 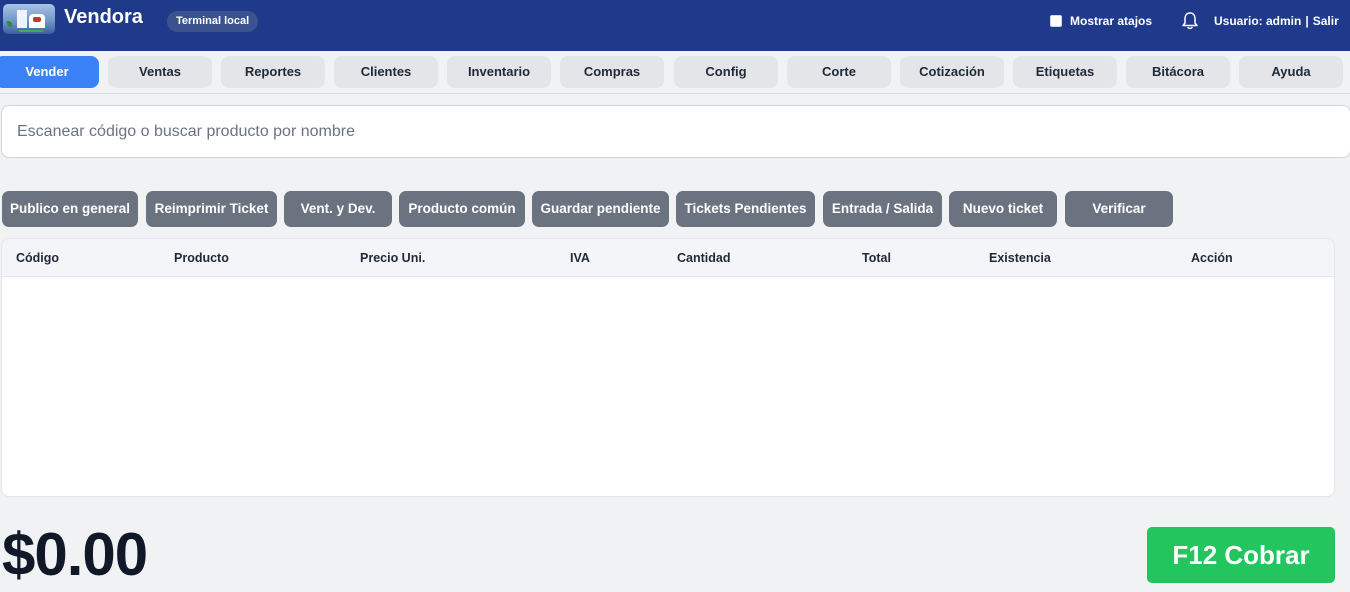 I want to click on pending-tickets-button: Tickets Pendientes, so click(x=745, y=209).